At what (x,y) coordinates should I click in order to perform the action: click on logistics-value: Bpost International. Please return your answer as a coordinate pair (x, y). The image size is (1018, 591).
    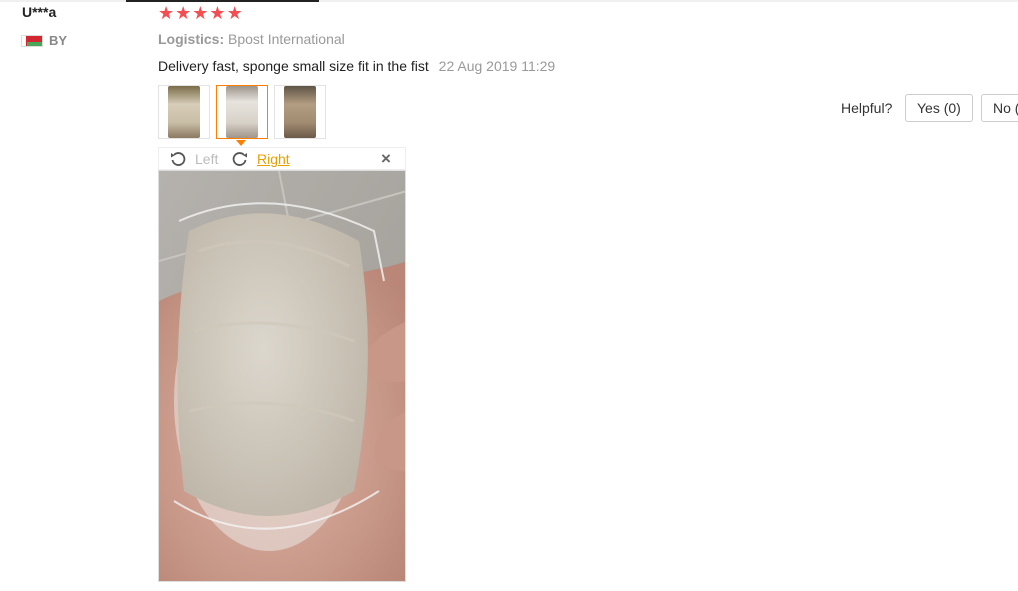
    Looking at the image, I should click on (286, 39).